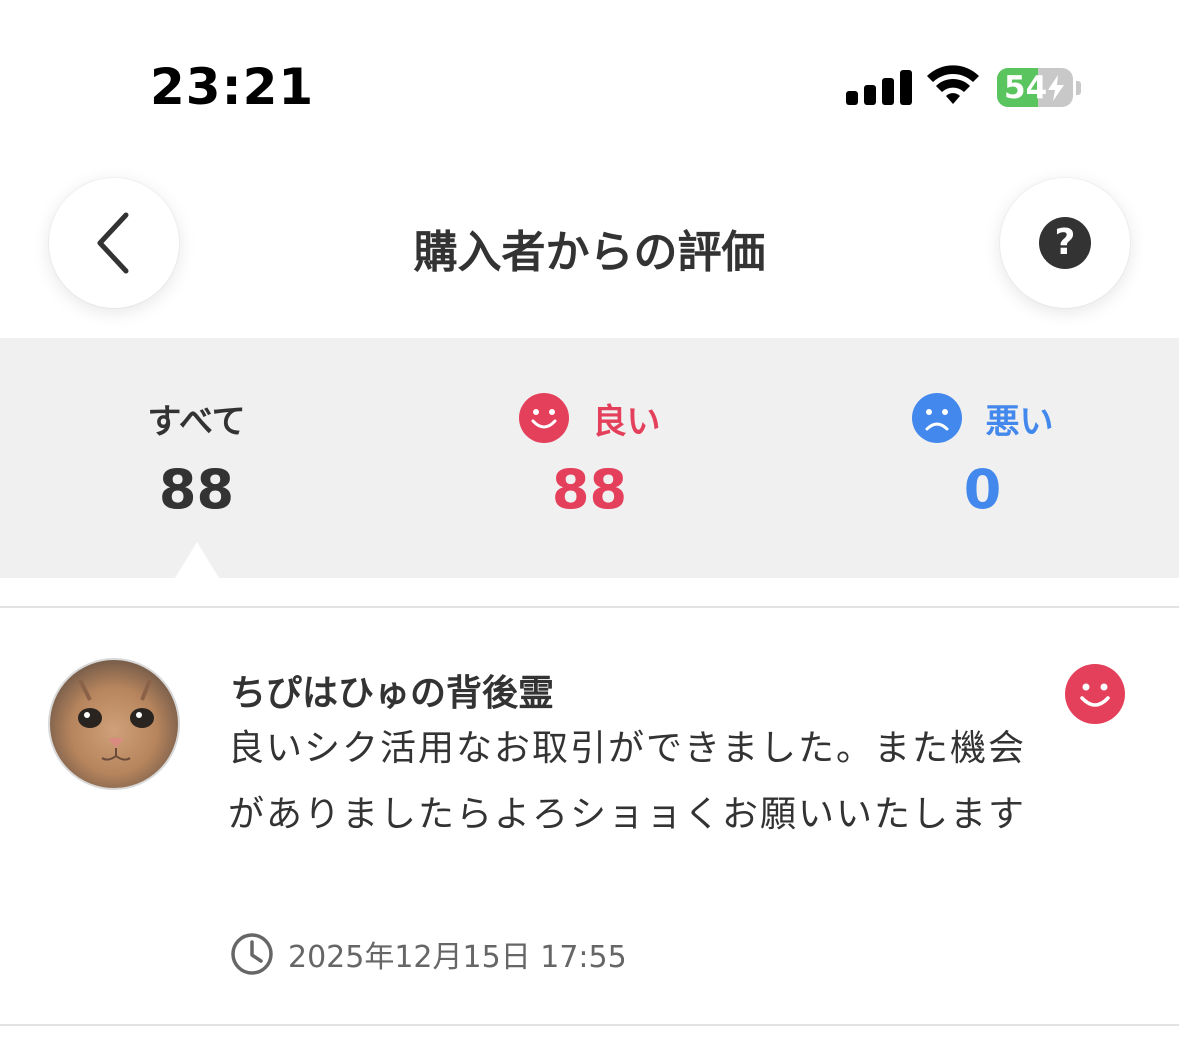 Image resolution: width=1179 pixels, height=1059 pixels. What do you see at coordinates (196, 421) in the screenshot?
I see `tab-all-label: すべて` at bounding box center [196, 421].